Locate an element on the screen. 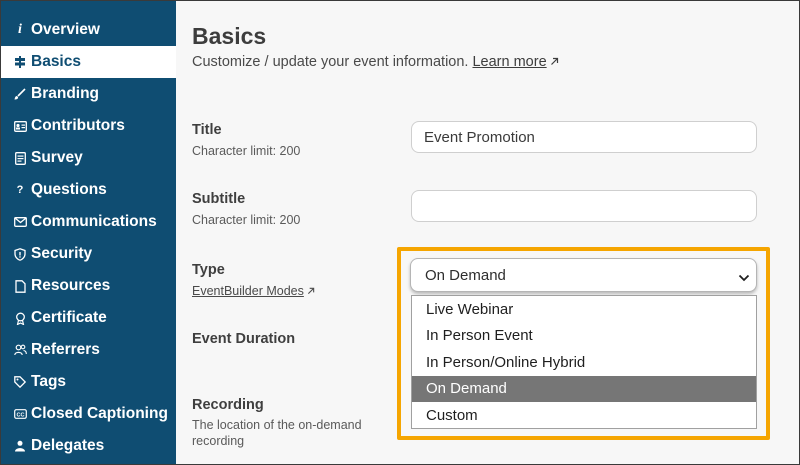 This screenshot has width=800, height=465. shield-icon is located at coordinates (20, 254).